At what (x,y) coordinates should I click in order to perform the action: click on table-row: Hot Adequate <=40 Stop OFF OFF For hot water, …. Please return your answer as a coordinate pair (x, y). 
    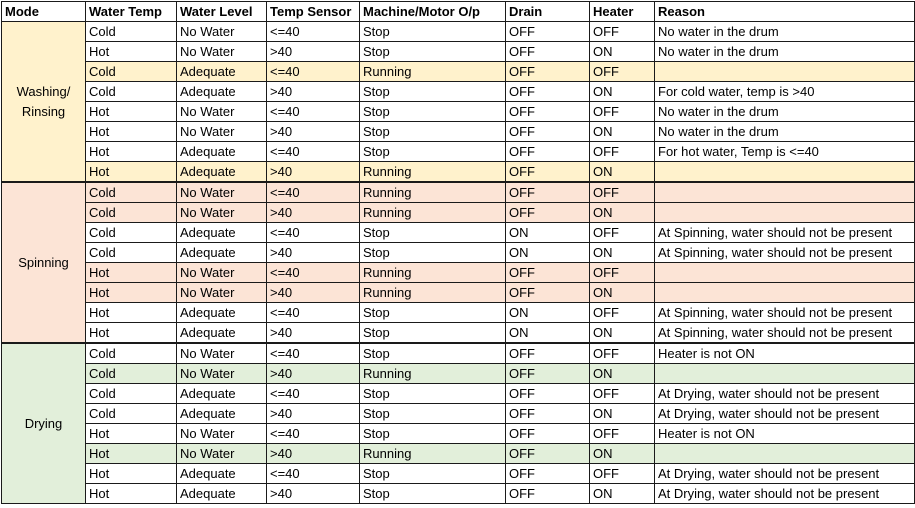
    Looking at the image, I should click on (458, 151).